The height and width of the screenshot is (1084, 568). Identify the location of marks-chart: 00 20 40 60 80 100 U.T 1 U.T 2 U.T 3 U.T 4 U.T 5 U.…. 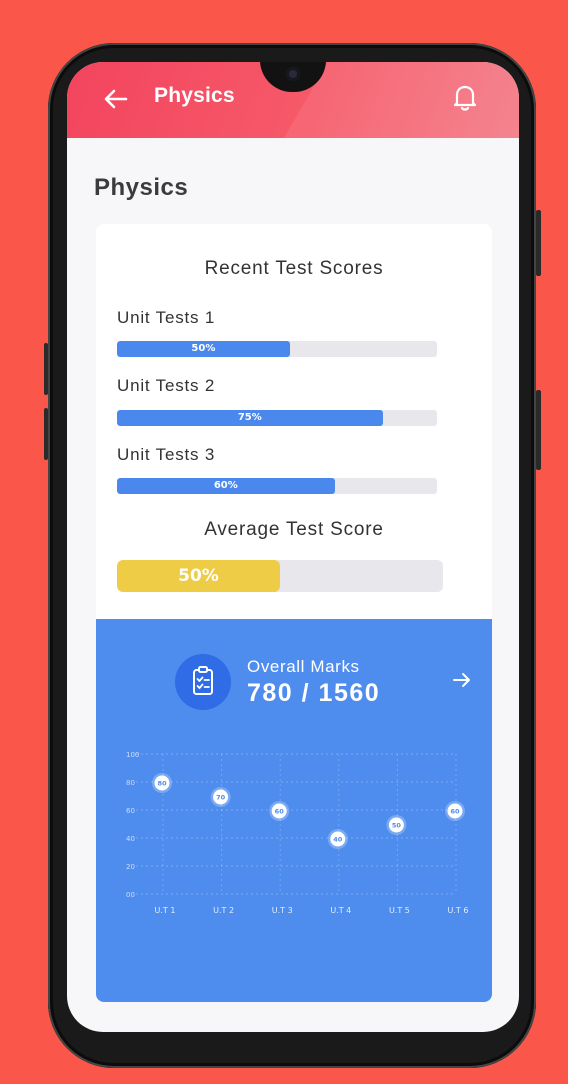
(297, 833).